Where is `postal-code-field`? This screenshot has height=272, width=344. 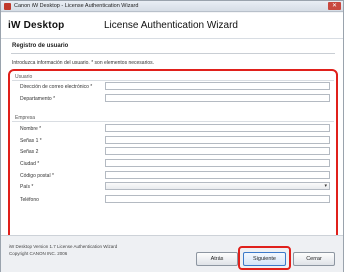 postal-code-field is located at coordinates (217, 175).